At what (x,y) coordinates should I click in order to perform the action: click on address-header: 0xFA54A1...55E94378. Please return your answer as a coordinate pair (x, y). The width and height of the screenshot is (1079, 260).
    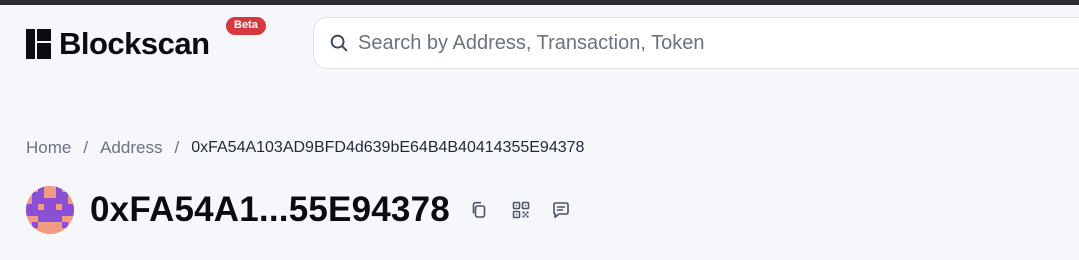
    Looking at the image, I should click on (299, 210).